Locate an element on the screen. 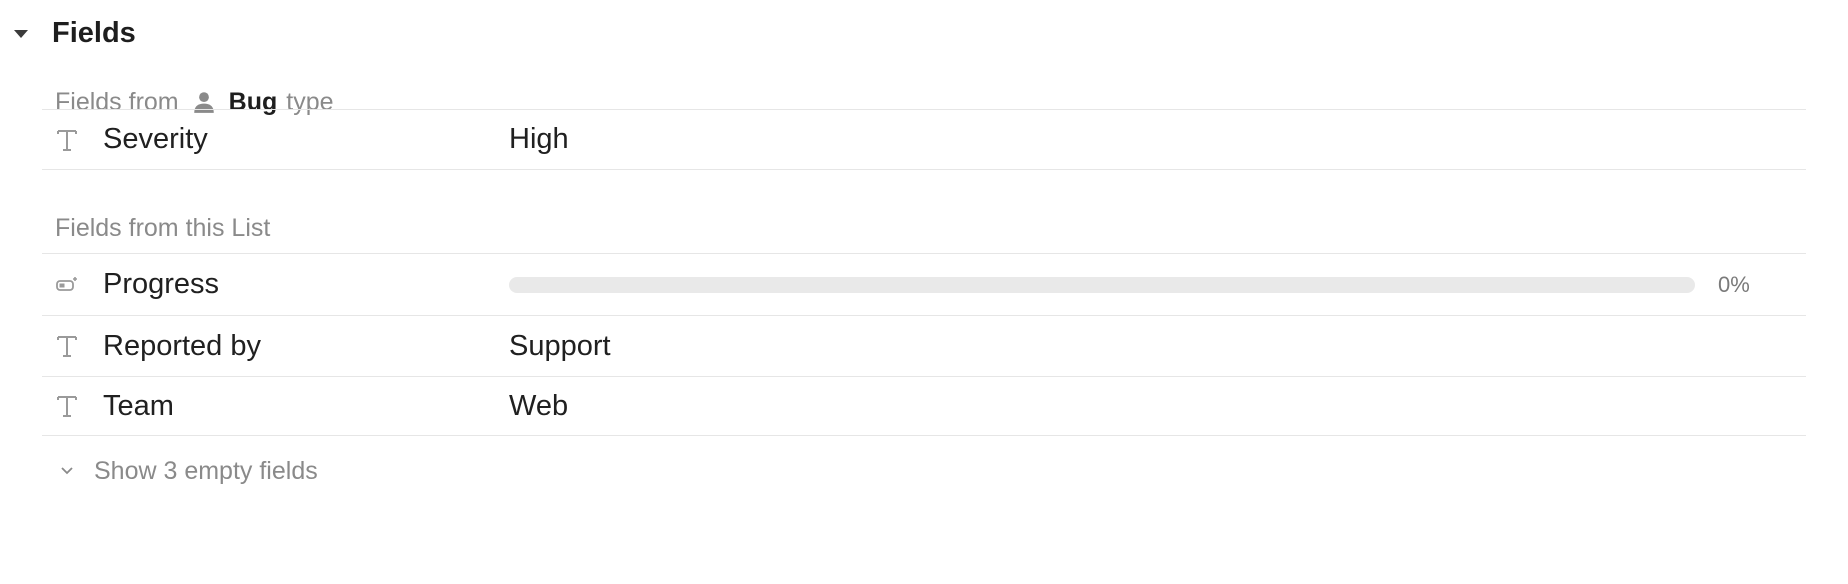  progress-icon is located at coordinates (67, 284).